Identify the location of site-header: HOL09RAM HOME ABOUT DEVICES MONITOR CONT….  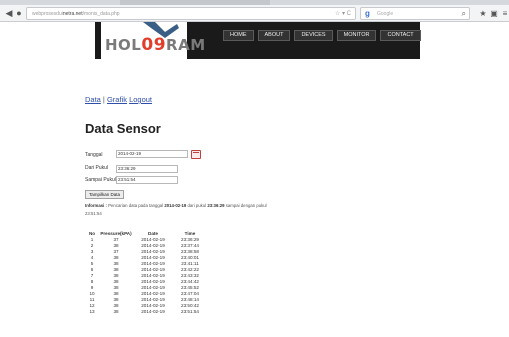
(258, 40).